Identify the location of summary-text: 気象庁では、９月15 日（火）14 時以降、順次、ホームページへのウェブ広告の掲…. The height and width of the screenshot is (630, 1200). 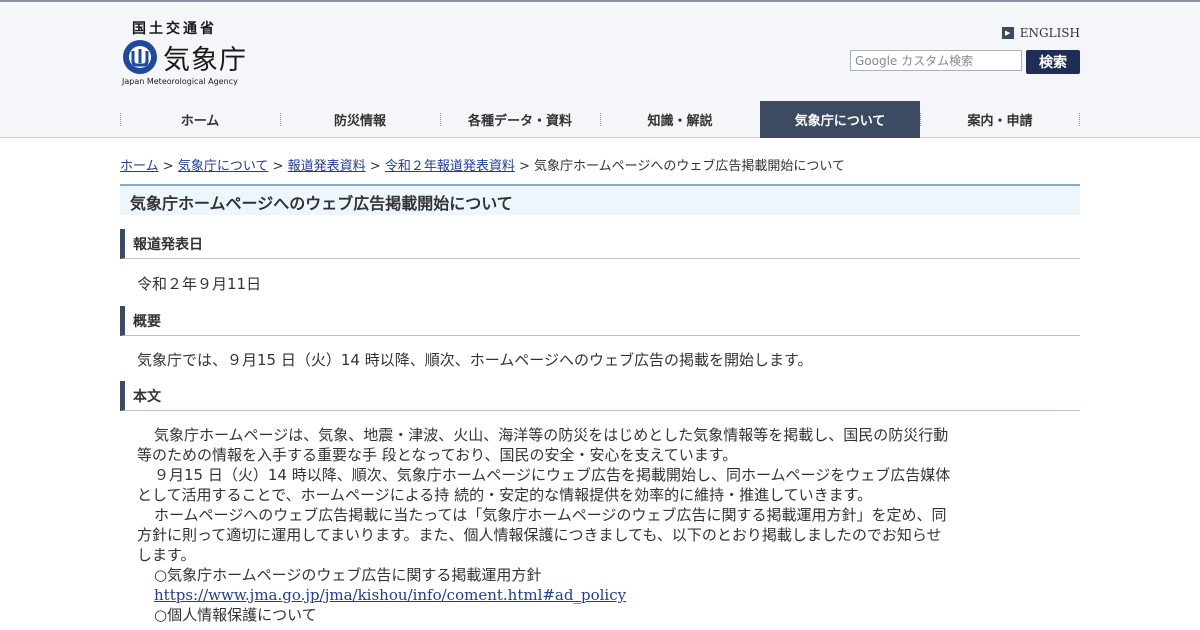
(475, 360).